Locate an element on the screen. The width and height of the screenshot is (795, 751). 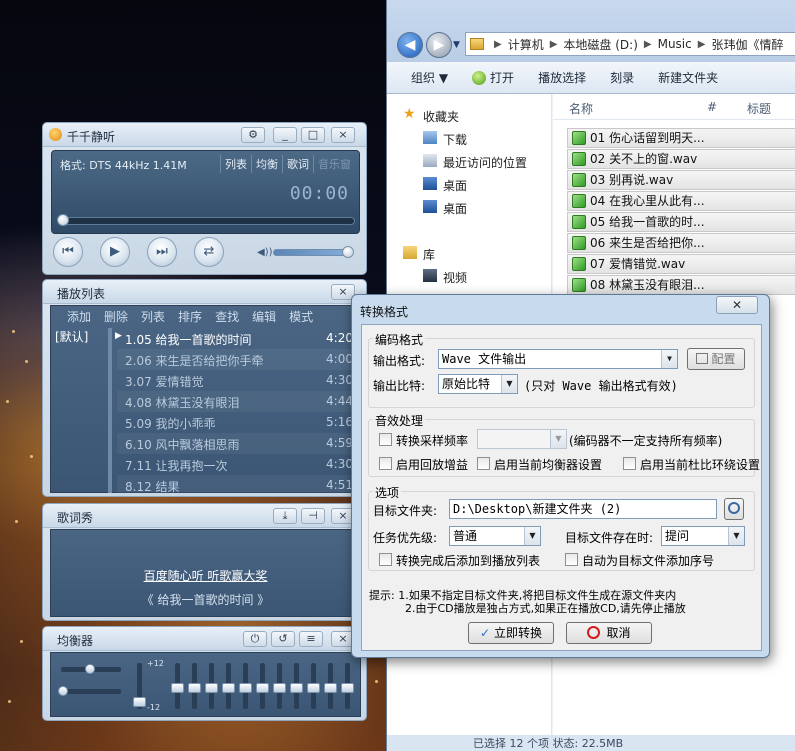
track-row: 3.07 爱情错觉 4:30 is located at coordinates (237, 380).